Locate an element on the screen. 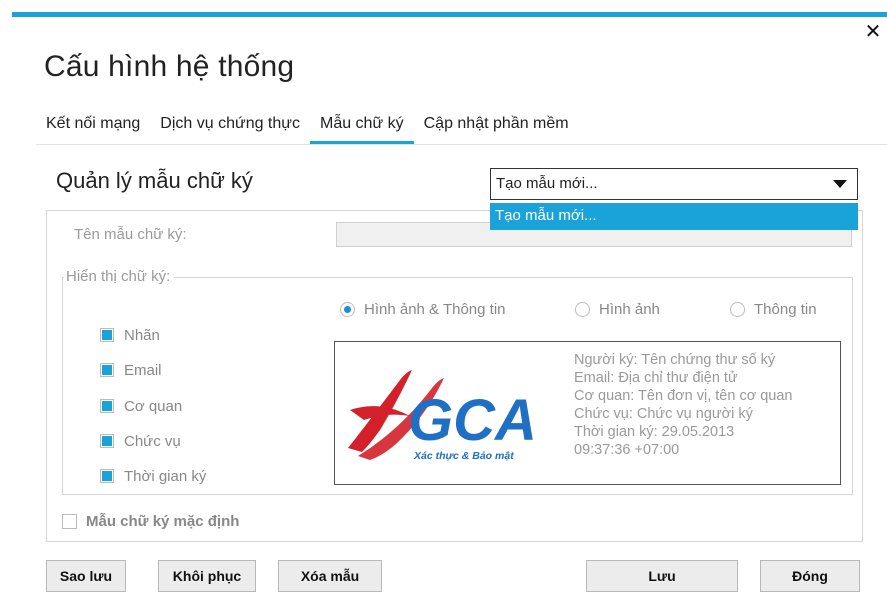 Image resolution: width=887 pixels, height=615 pixels. radio-info-only: Thông tin is located at coordinates (773, 309).